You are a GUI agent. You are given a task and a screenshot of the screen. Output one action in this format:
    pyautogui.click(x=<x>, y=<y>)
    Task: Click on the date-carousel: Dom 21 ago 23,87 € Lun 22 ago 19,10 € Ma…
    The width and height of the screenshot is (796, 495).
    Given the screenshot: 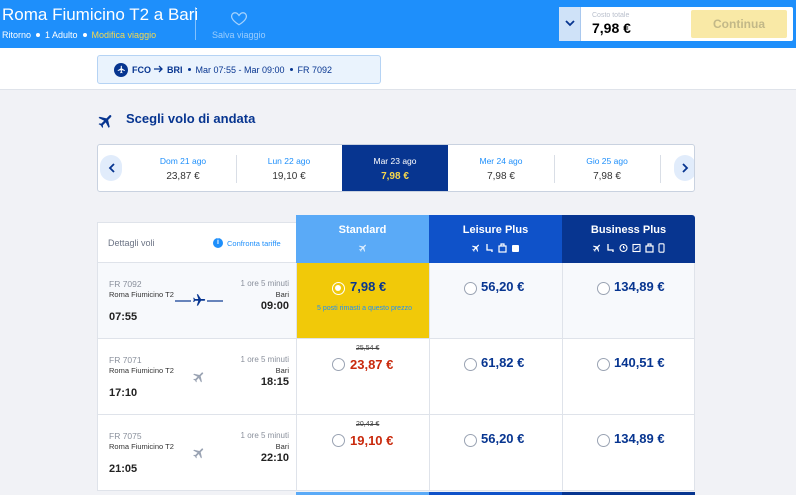 What is the action you would take?
    pyautogui.click(x=396, y=168)
    